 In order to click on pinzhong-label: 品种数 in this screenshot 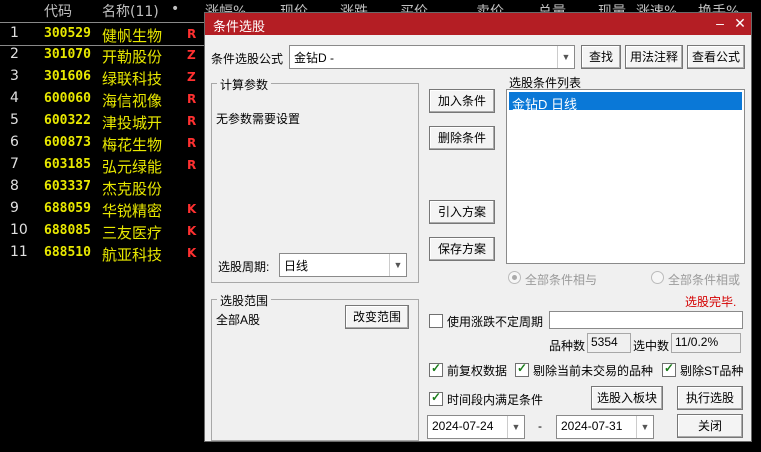, I will do `click(567, 346)`.